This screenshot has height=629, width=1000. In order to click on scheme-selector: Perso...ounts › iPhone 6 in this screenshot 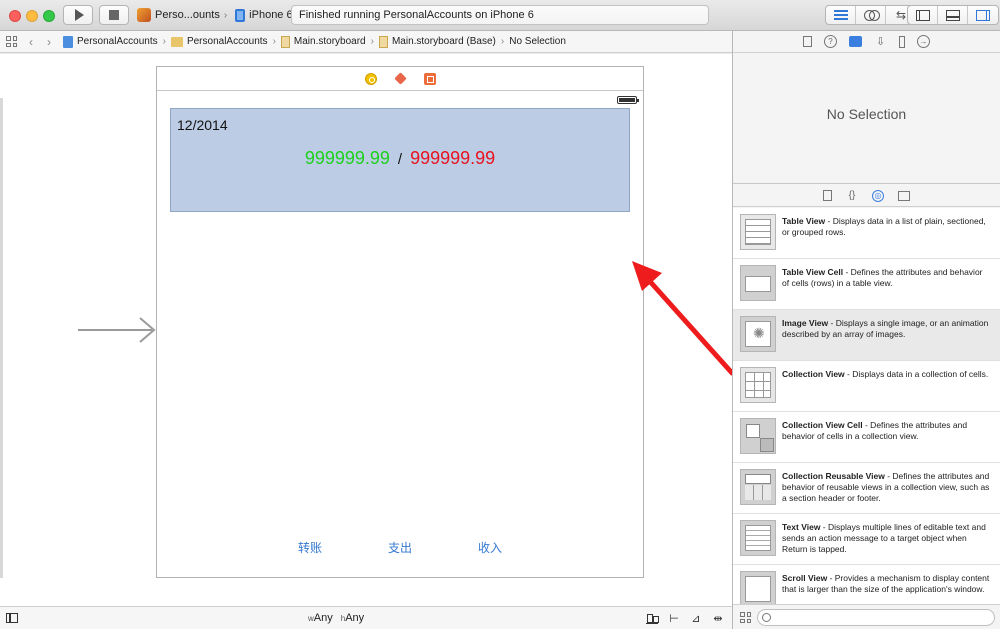, I will do `click(215, 15)`.